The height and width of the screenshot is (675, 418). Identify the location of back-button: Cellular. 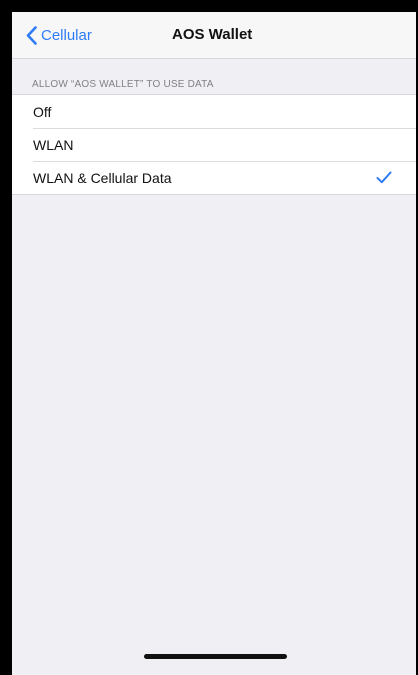
(59, 35).